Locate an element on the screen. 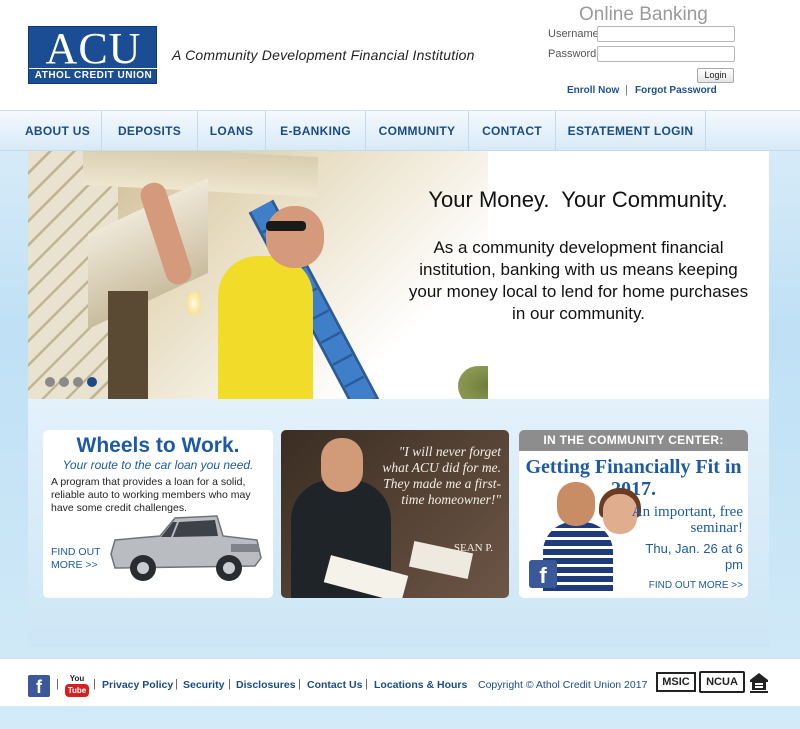  password-input is located at coordinates (666, 54).